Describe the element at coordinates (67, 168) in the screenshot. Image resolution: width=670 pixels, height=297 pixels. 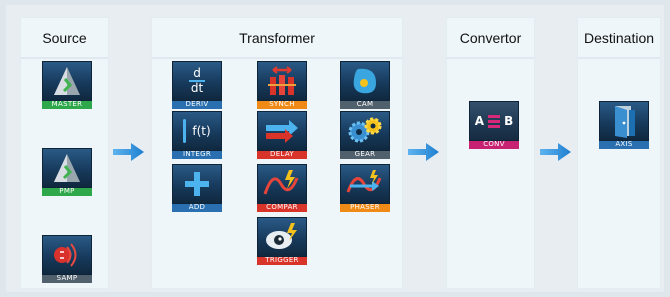
I see `pmp-pyramid-icon` at that location.